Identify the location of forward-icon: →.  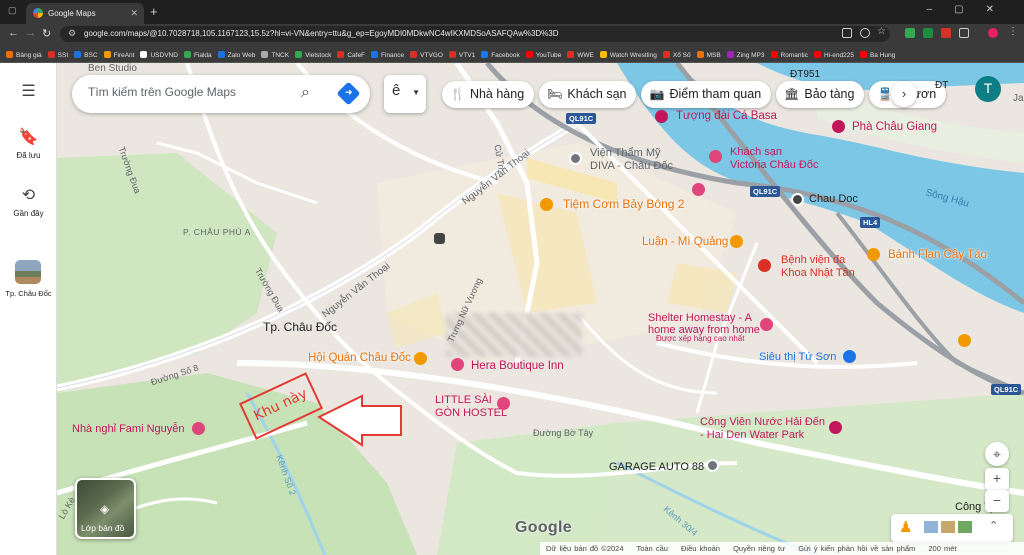
(30, 33).